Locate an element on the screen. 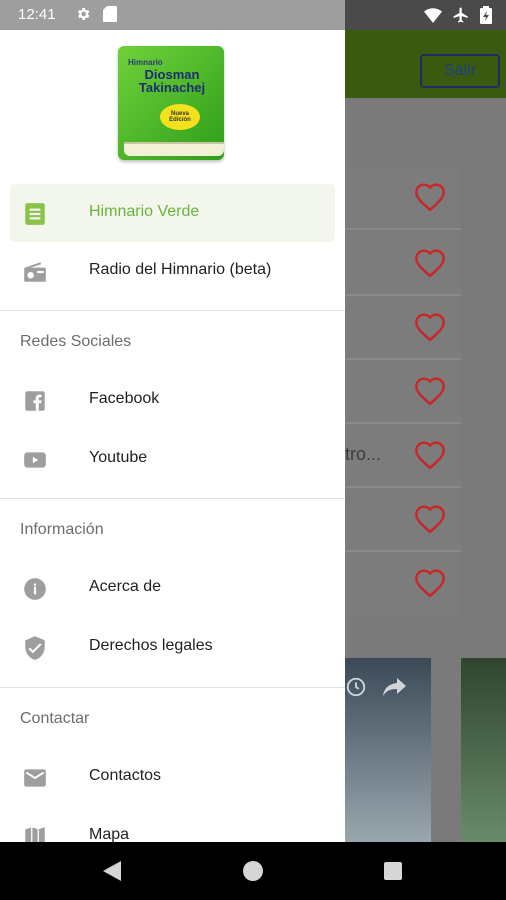  drawer-item-youtube: Youtube is located at coordinates (172, 459).